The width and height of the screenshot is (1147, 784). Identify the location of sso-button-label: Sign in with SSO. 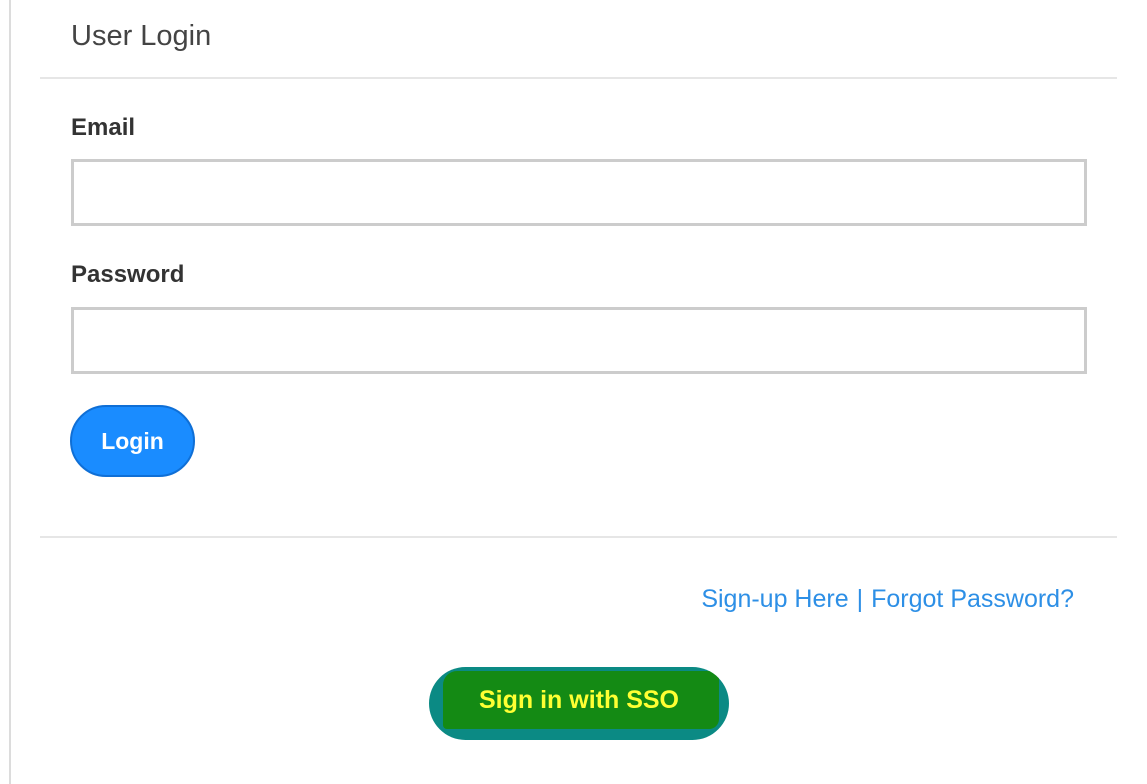
(579, 700).